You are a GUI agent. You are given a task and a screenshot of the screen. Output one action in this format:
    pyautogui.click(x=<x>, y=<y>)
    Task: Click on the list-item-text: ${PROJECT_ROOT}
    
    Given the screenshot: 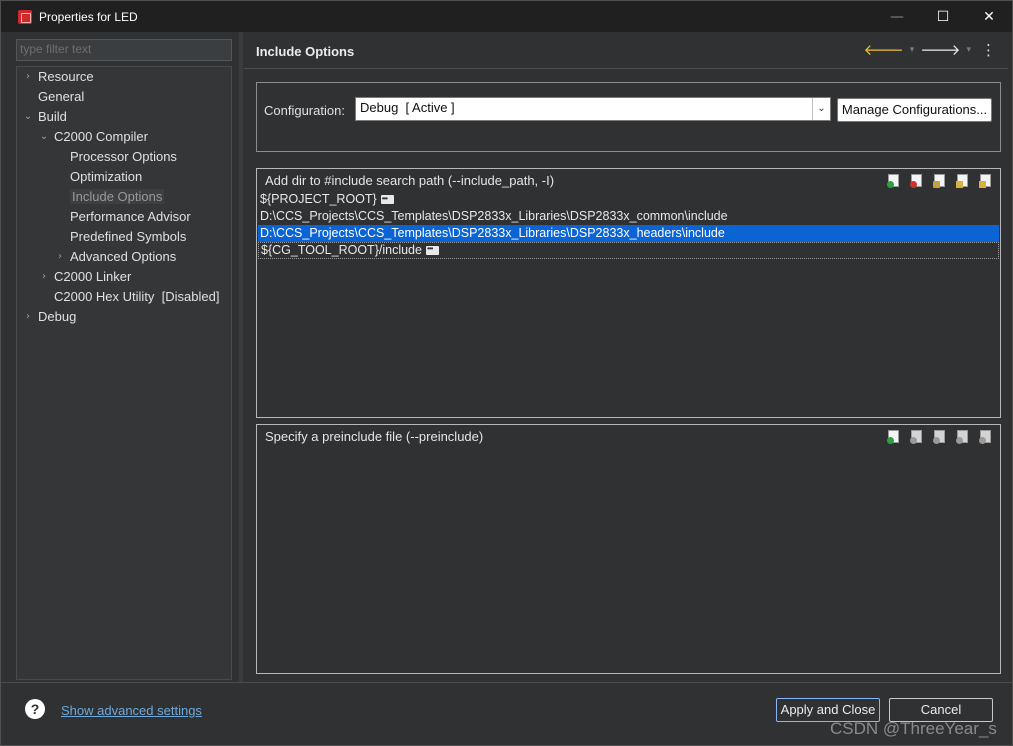 What is the action you would take?
    pyautogui.click(x=318, y=199)
    